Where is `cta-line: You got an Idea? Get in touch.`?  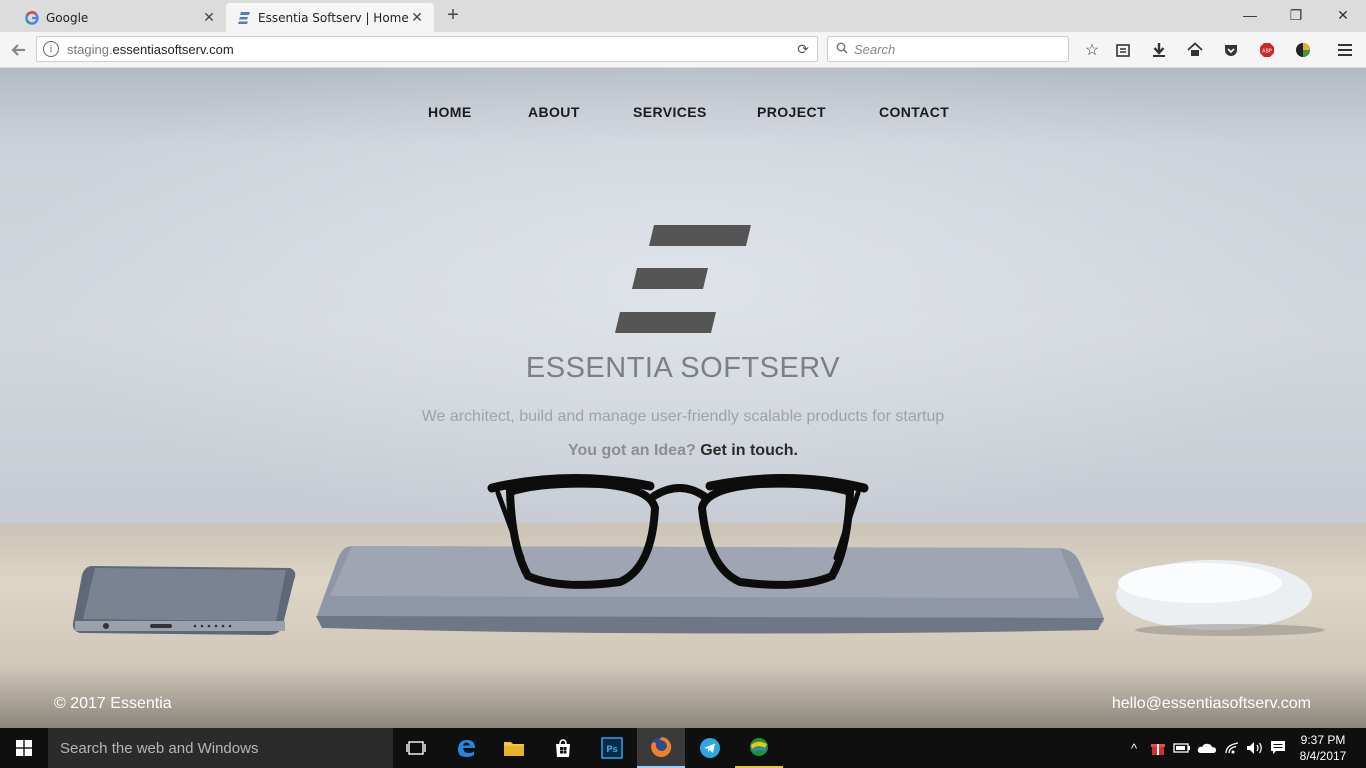
cta-line: You got an Idea? Get in touch. is located at coordinates (683, 451).